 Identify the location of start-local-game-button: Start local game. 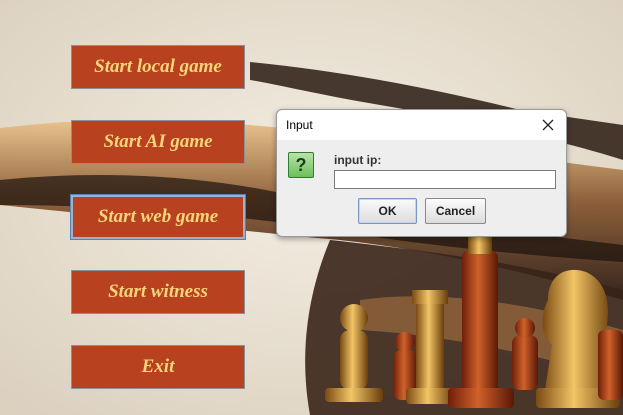
(158, 67).